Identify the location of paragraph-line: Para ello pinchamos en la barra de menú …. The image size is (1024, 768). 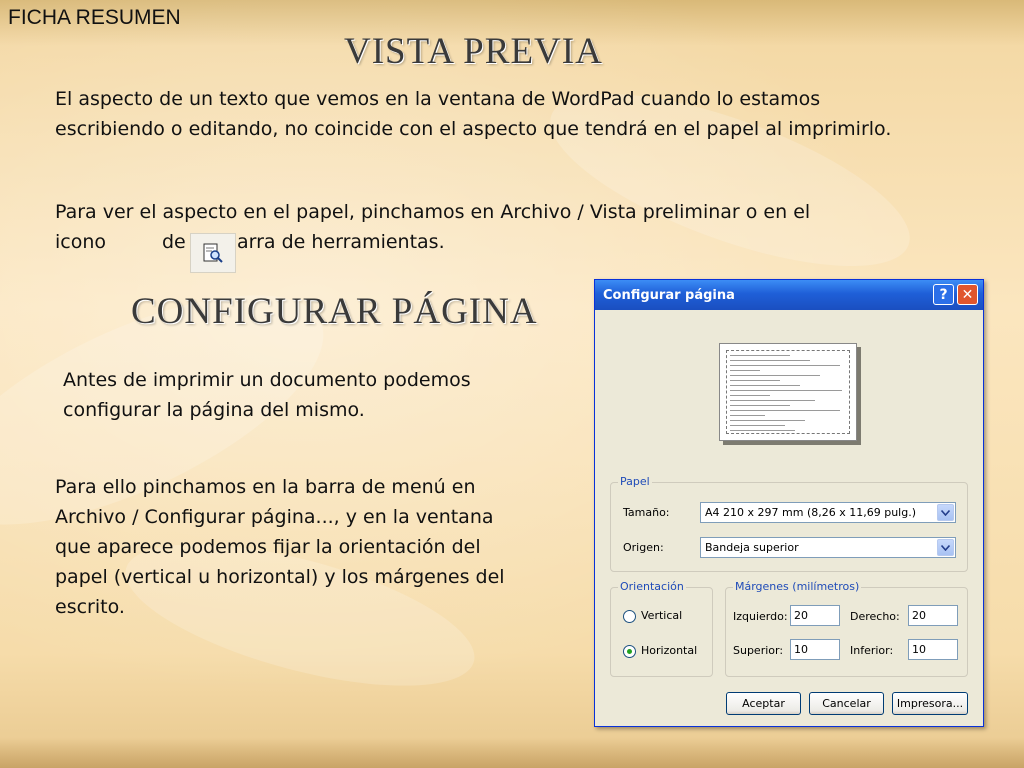
(265, 487).